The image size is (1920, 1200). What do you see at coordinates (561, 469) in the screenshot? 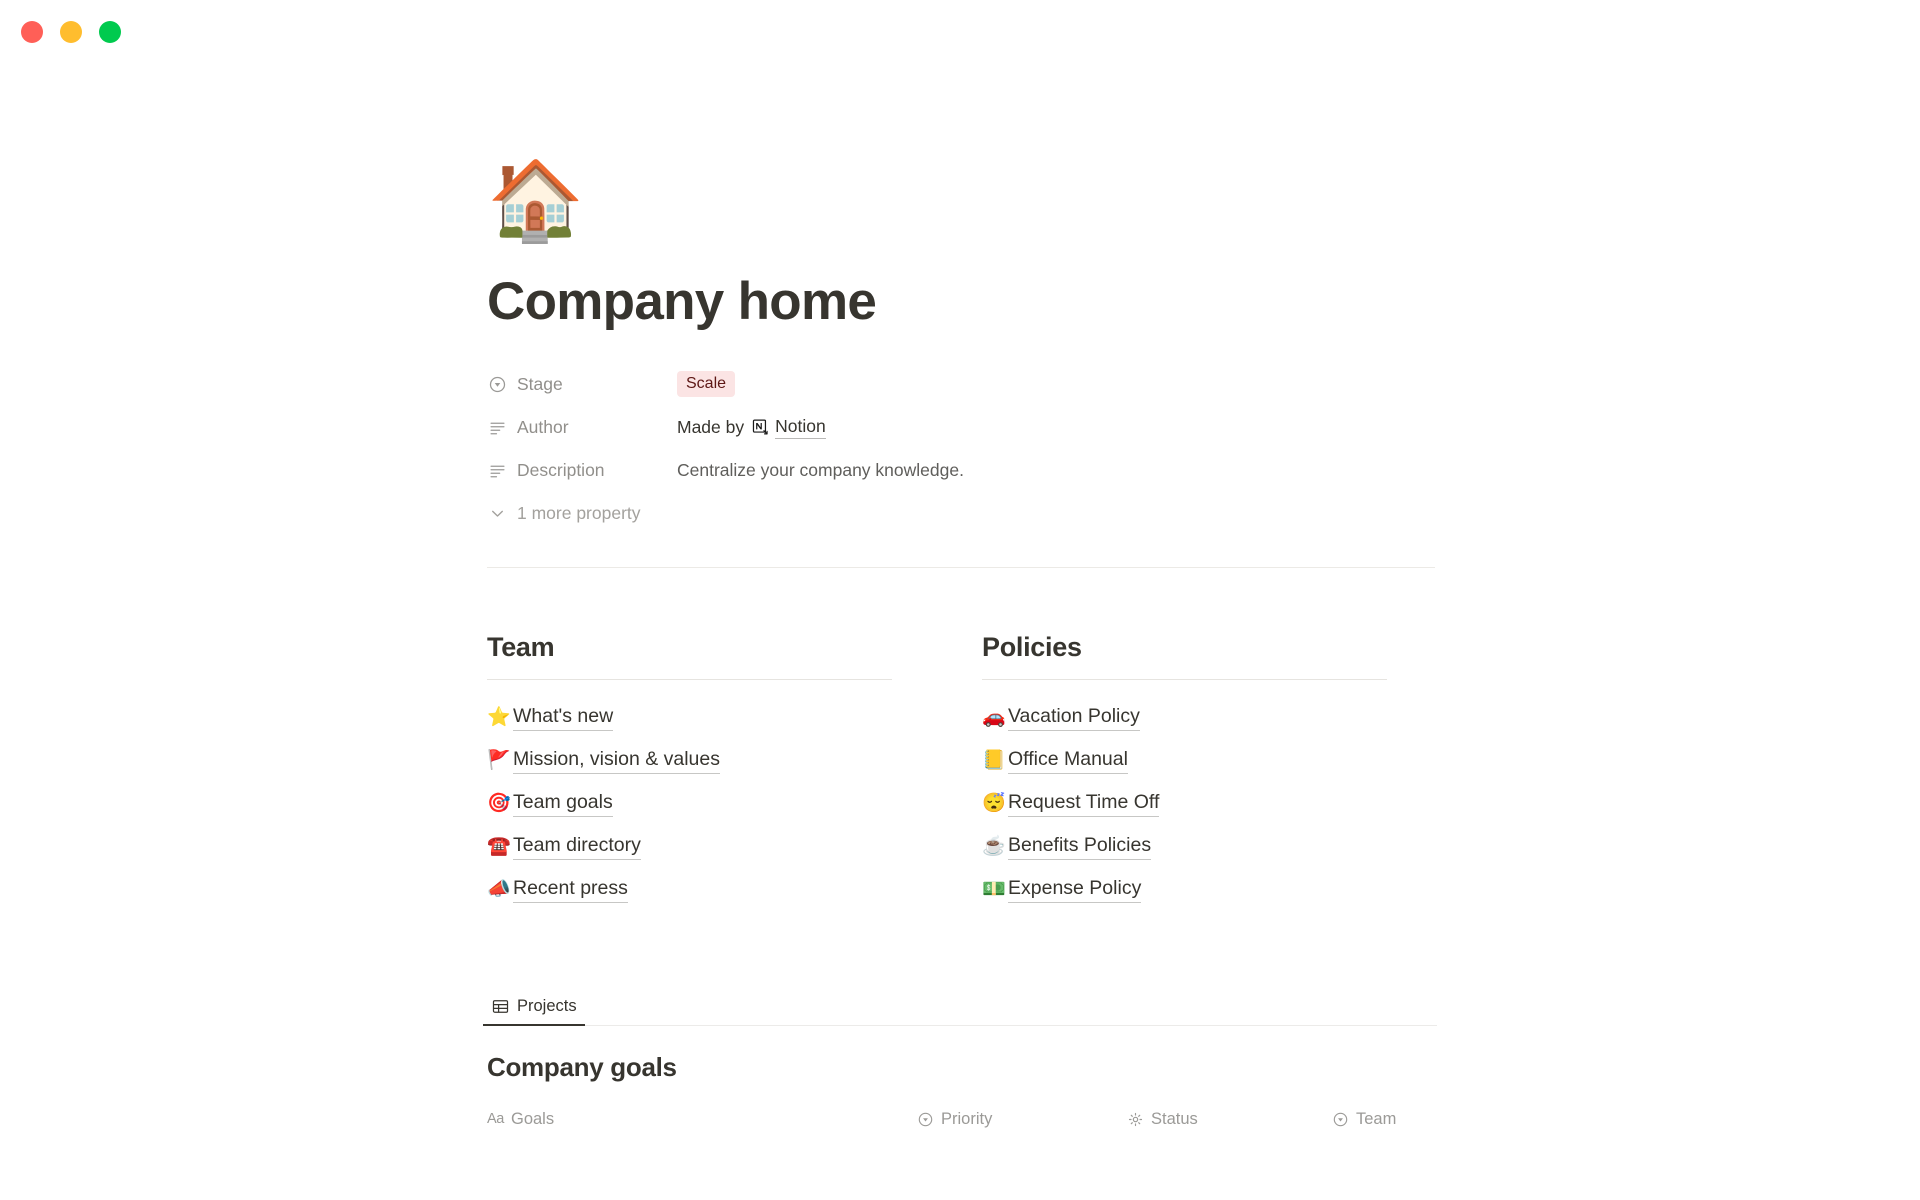
I see `property-name-description: Description` at bounding box center [561, 469].